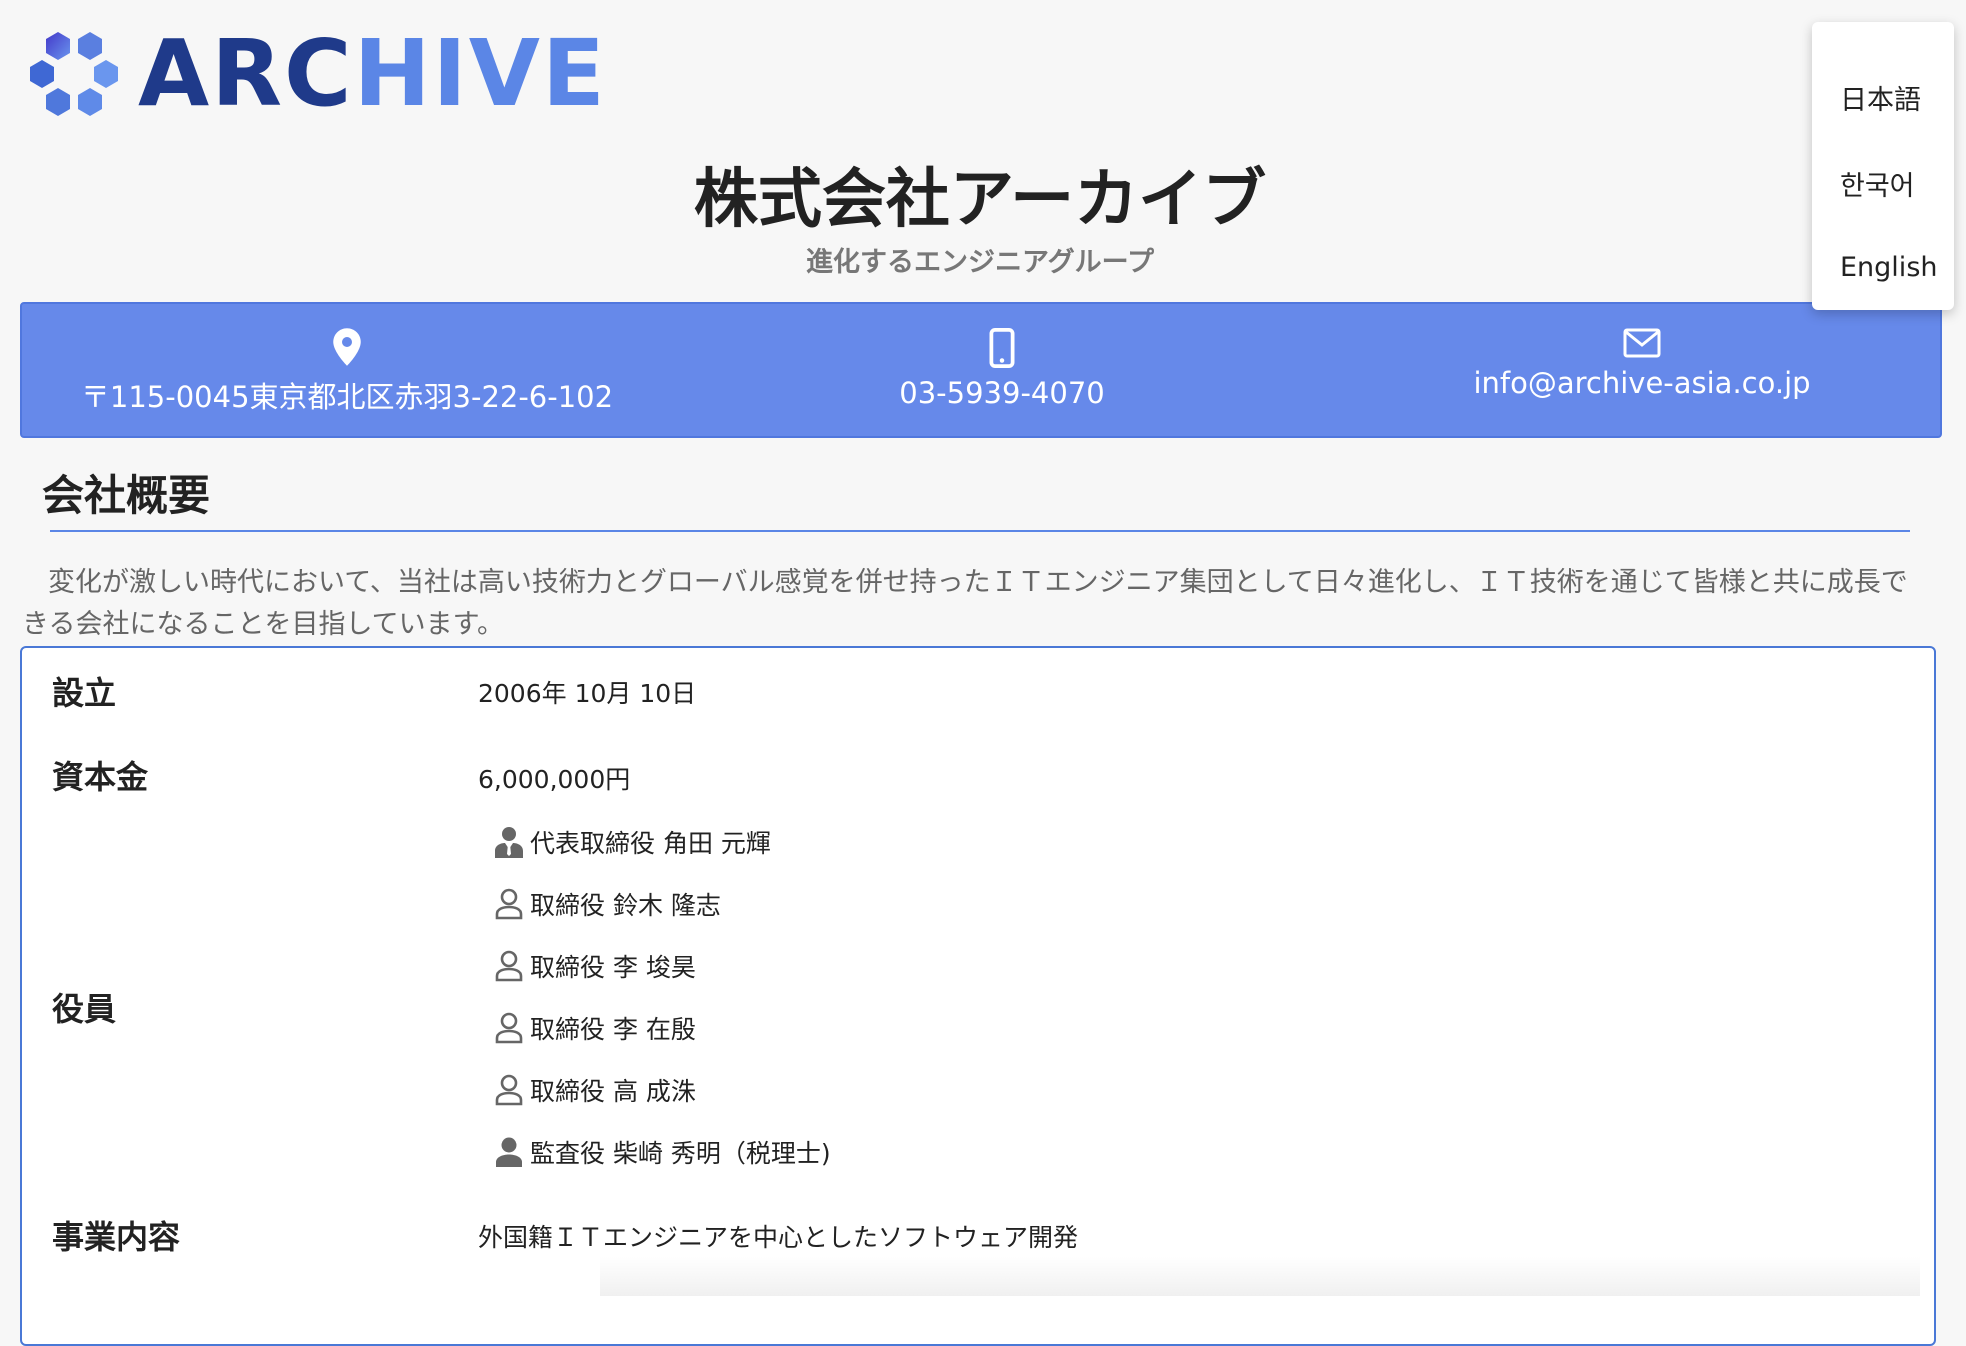 The height and width of the screenshot is (1346, 1966). What do you see at coordinates (1002, 369) in the screenshot?
I see `contact-phone: 03-5939-4070` at bounding box center [1002, 369].